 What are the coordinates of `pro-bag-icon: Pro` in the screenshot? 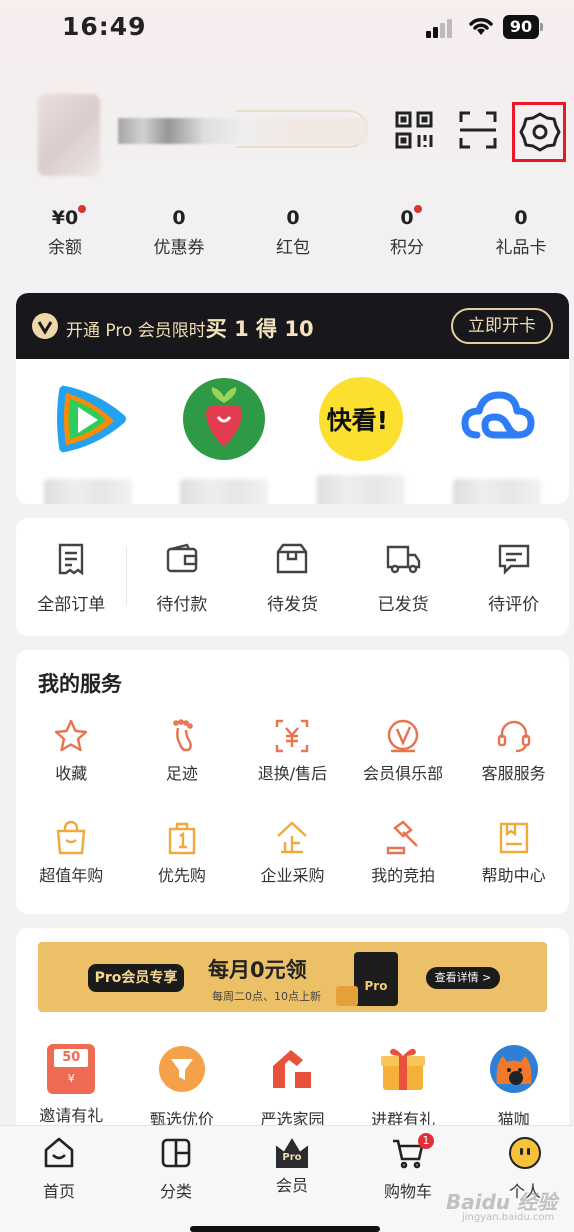 It's located at (376, 979).